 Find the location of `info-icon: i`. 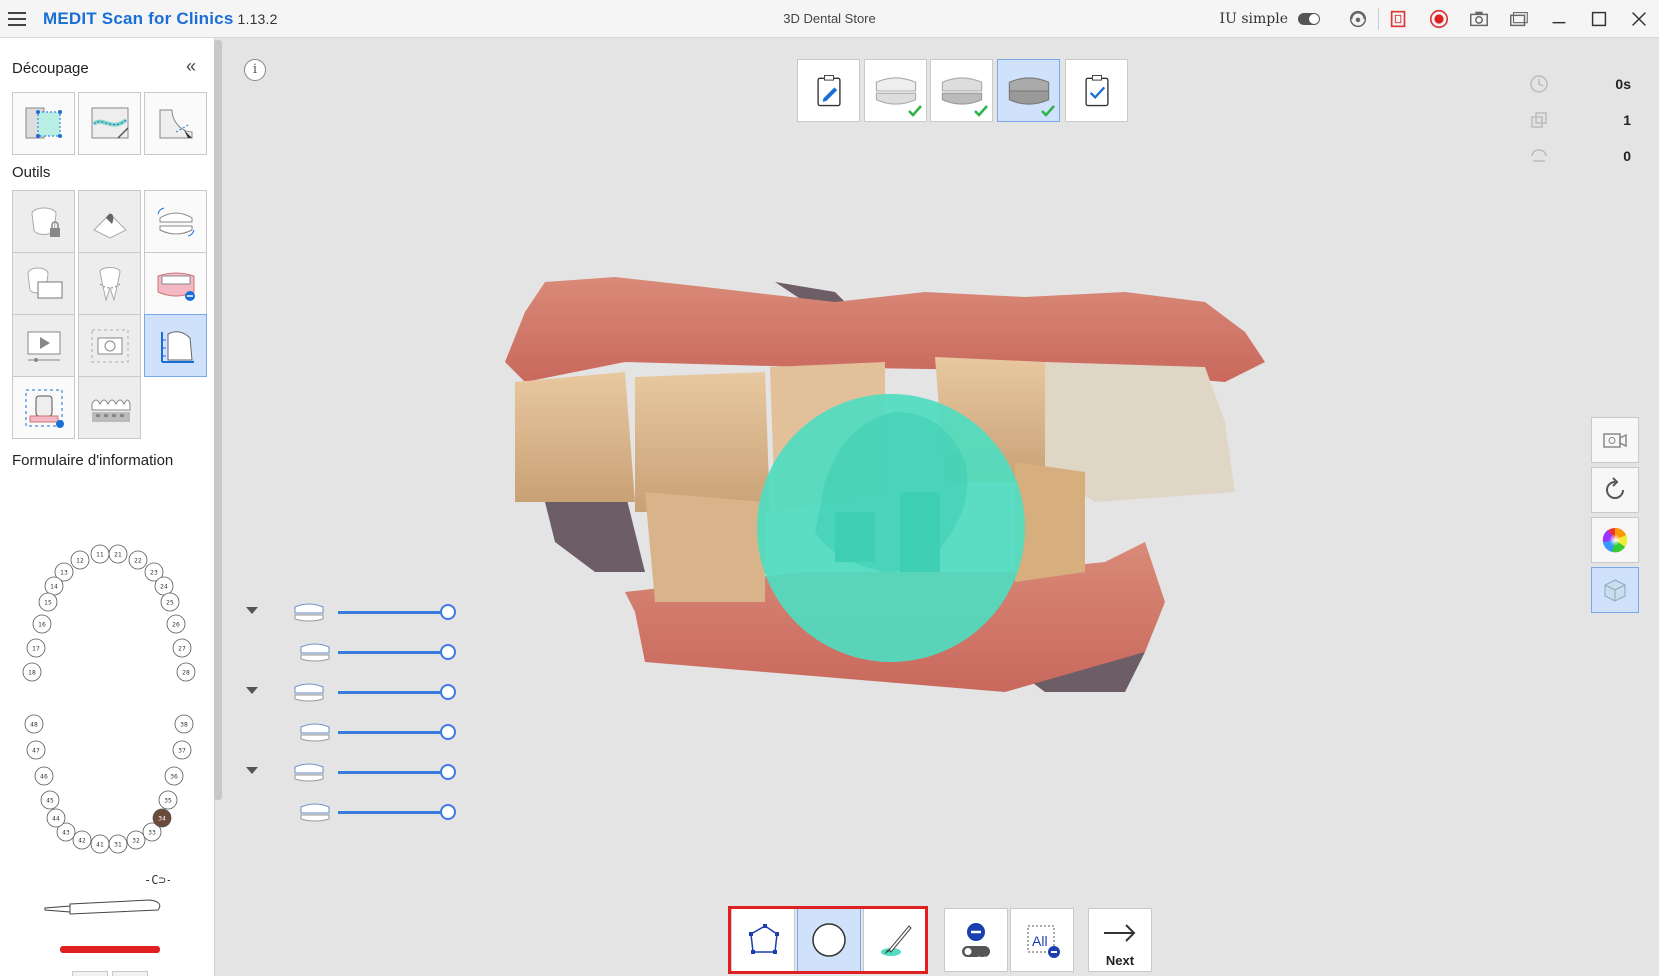

info-icon: i is located at coordinates (255, 70).